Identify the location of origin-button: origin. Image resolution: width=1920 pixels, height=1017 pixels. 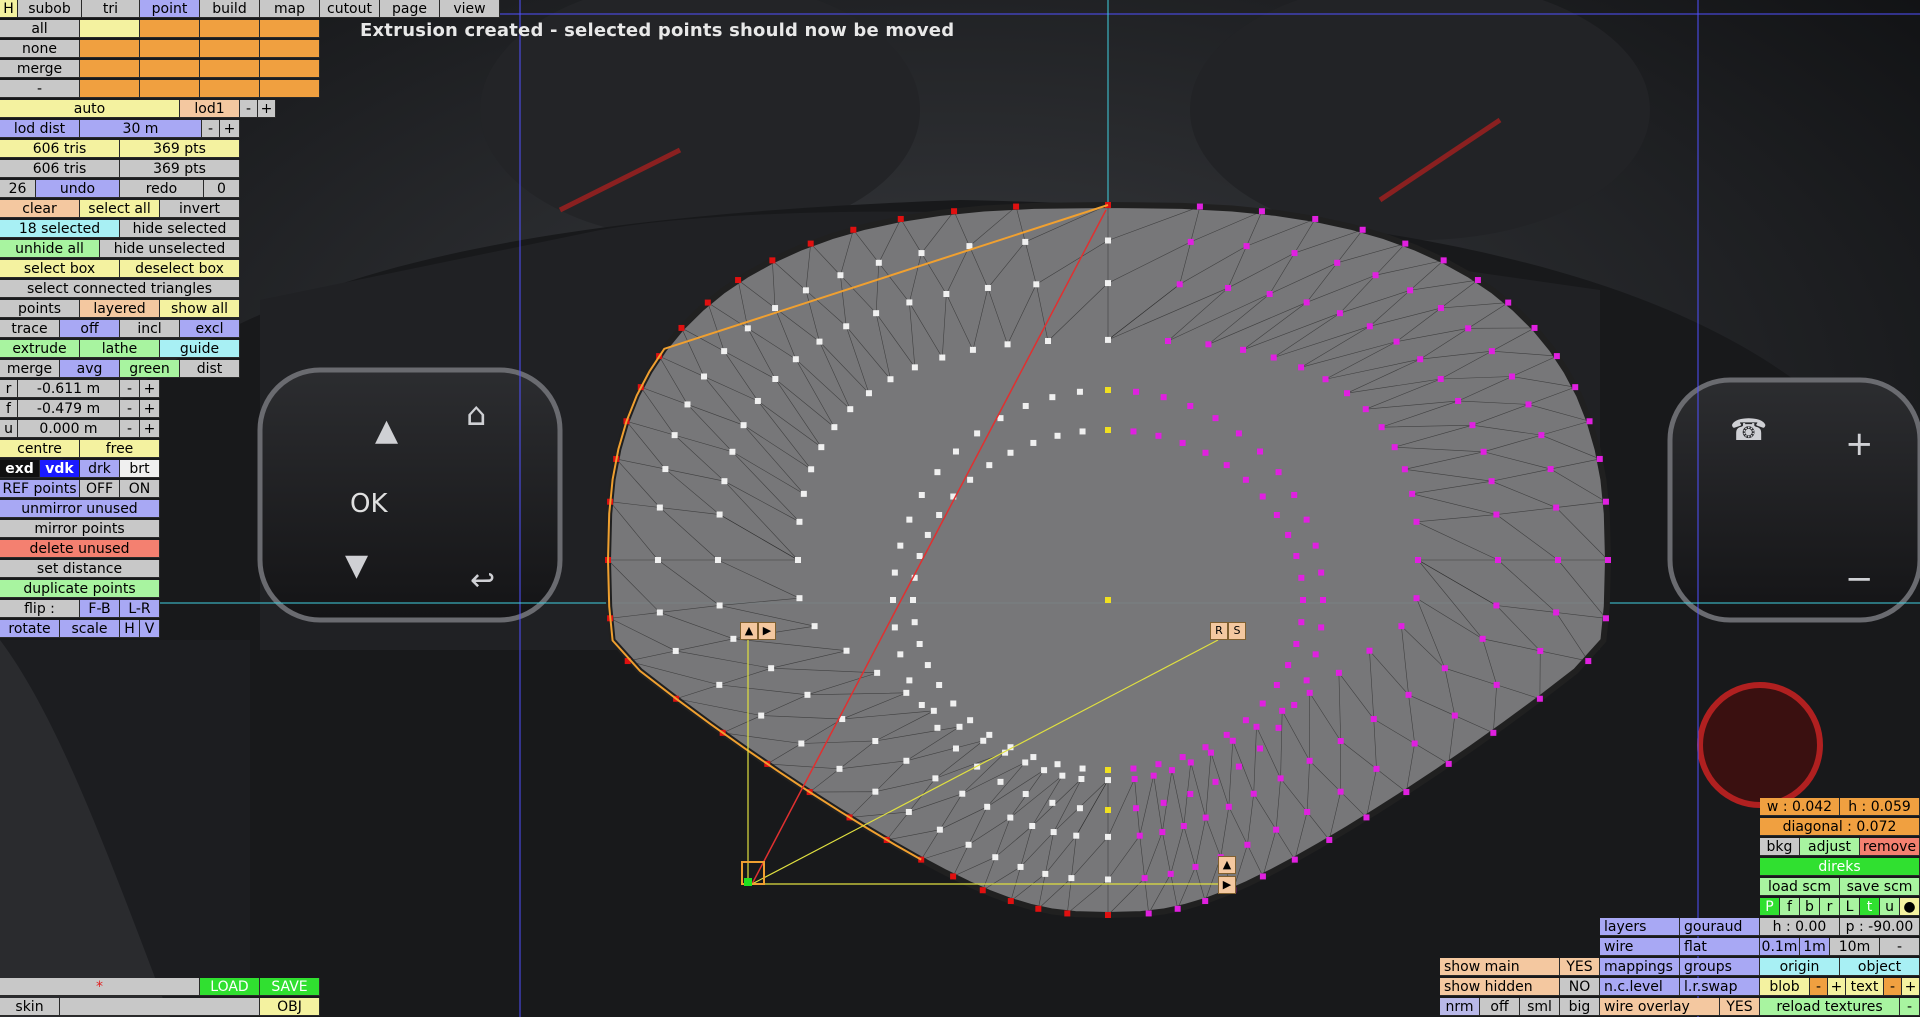
(1800, 967).